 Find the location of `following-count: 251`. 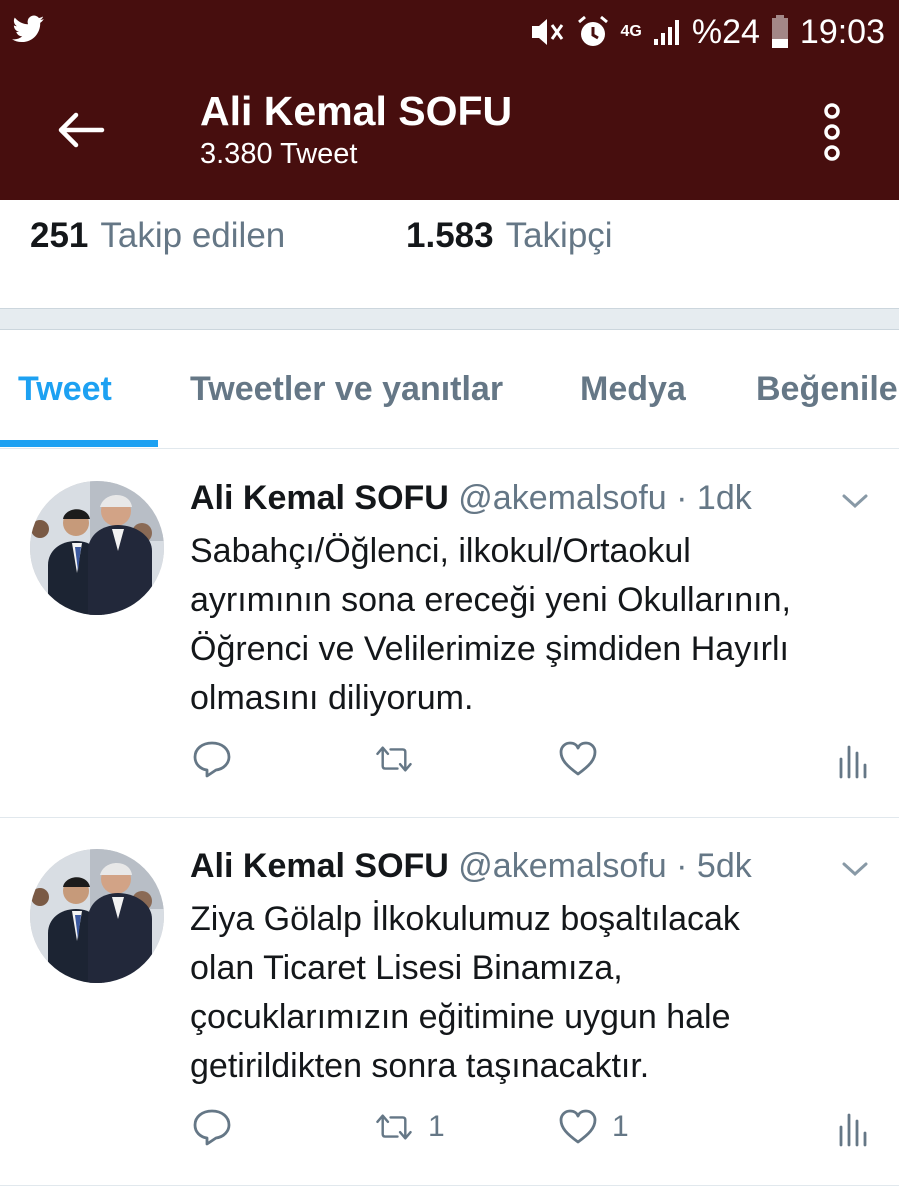

following-count: 251 is located at coordinates (59, 235).